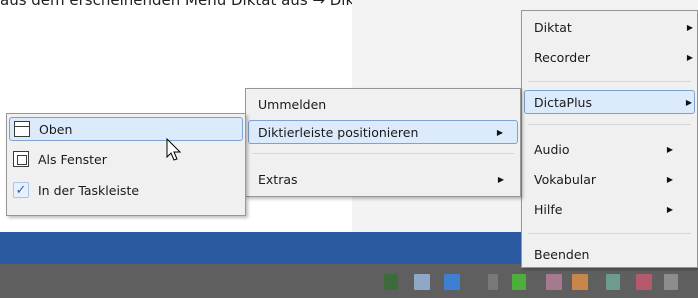 The width and height of the screenshot is (698, 298). What do you see at coordinates (548, 209) in the screenshot?
I see `menu-item-label: Hilfe` at bounding box center [548, 209].